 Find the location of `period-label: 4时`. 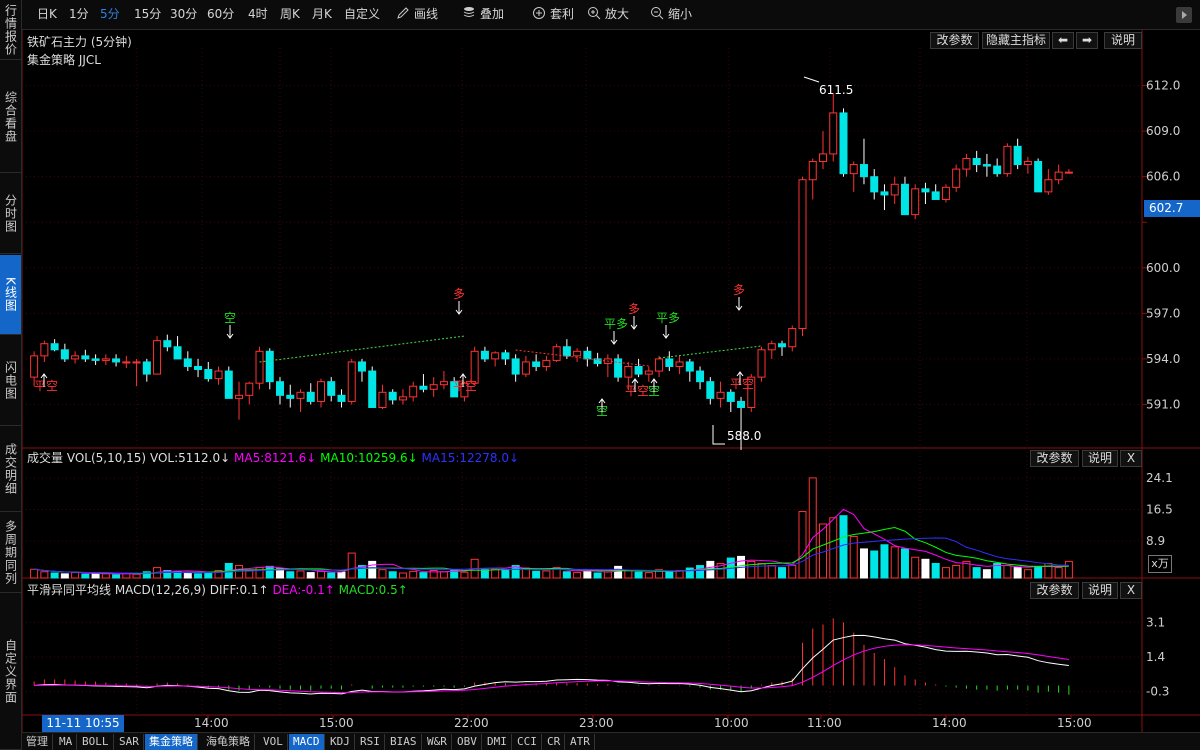

period-label: 4时 is located at coordinates (258, 14).